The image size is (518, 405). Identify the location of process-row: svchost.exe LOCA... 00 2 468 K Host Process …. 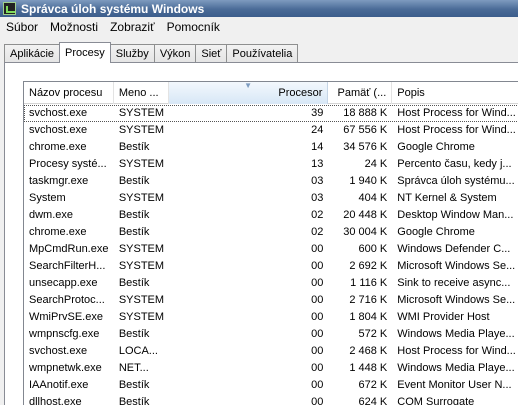
(271, 351).